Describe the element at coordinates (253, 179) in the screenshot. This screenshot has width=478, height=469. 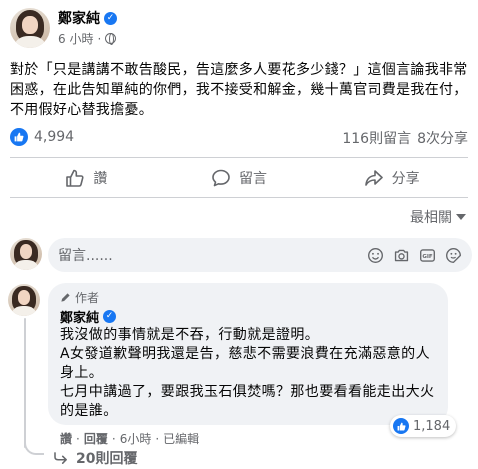
I see `comment-button-label: 留言` at that location.